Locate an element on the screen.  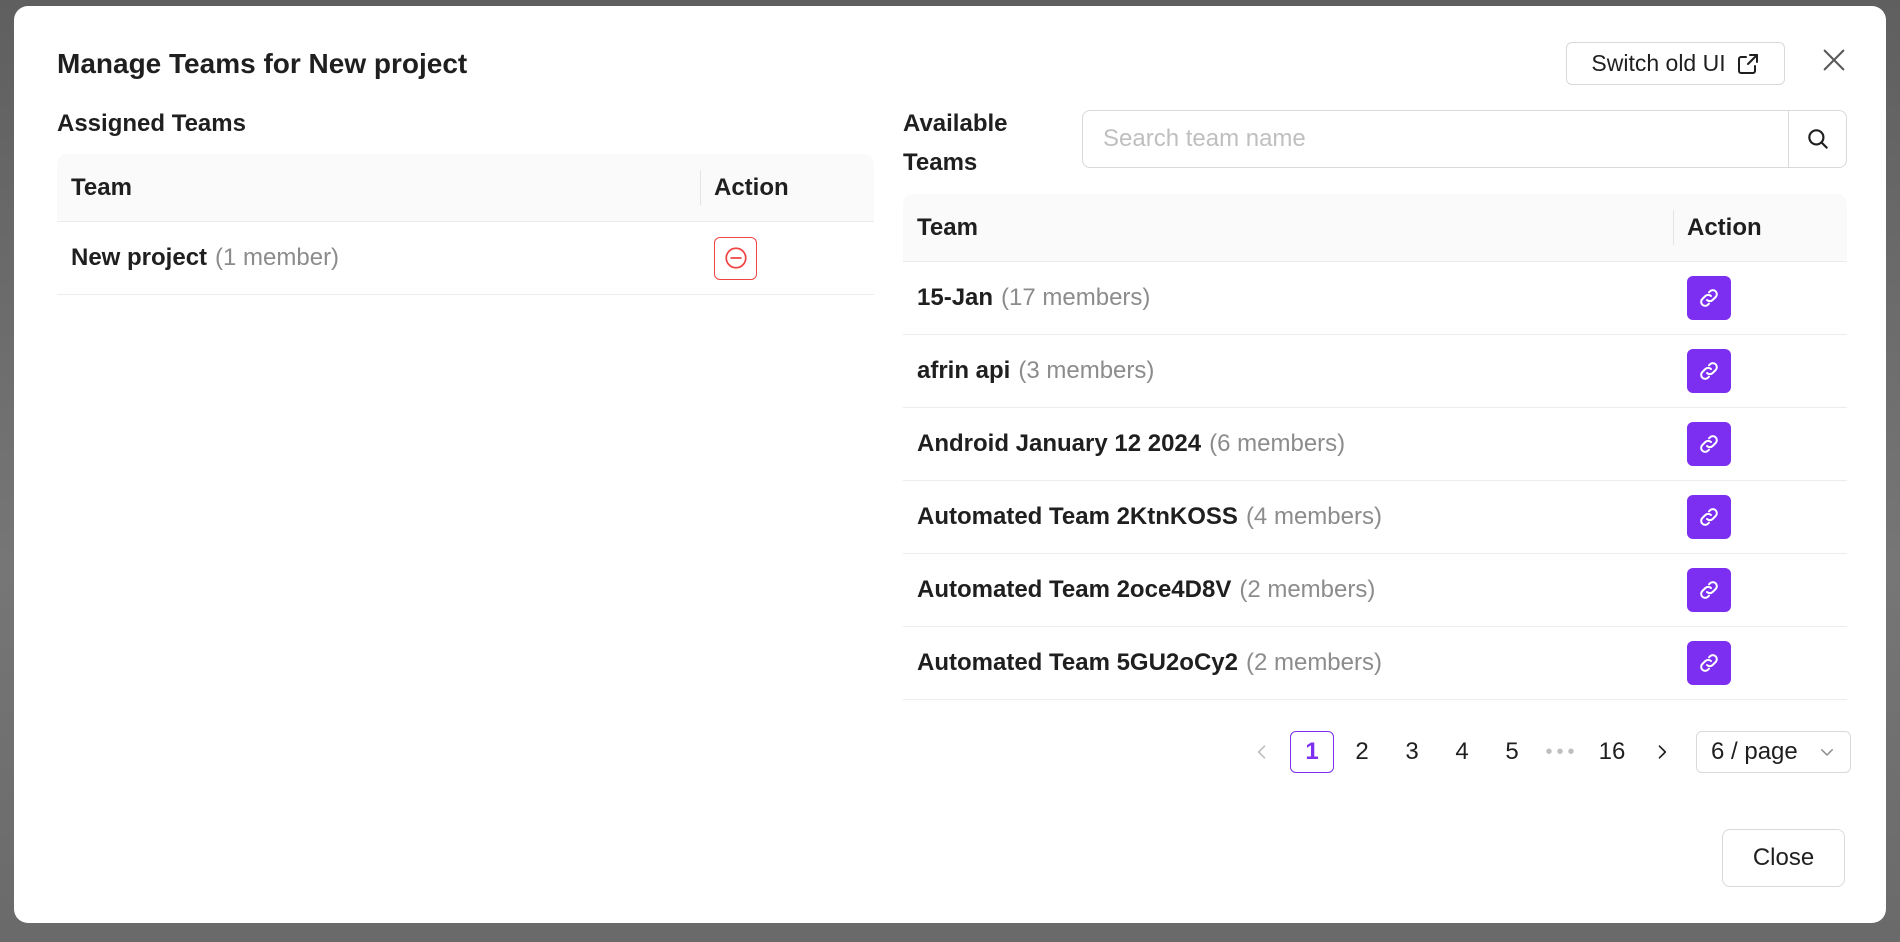
switch-old-ui-label: Switch old UI is located at coordinates (1658, 63).